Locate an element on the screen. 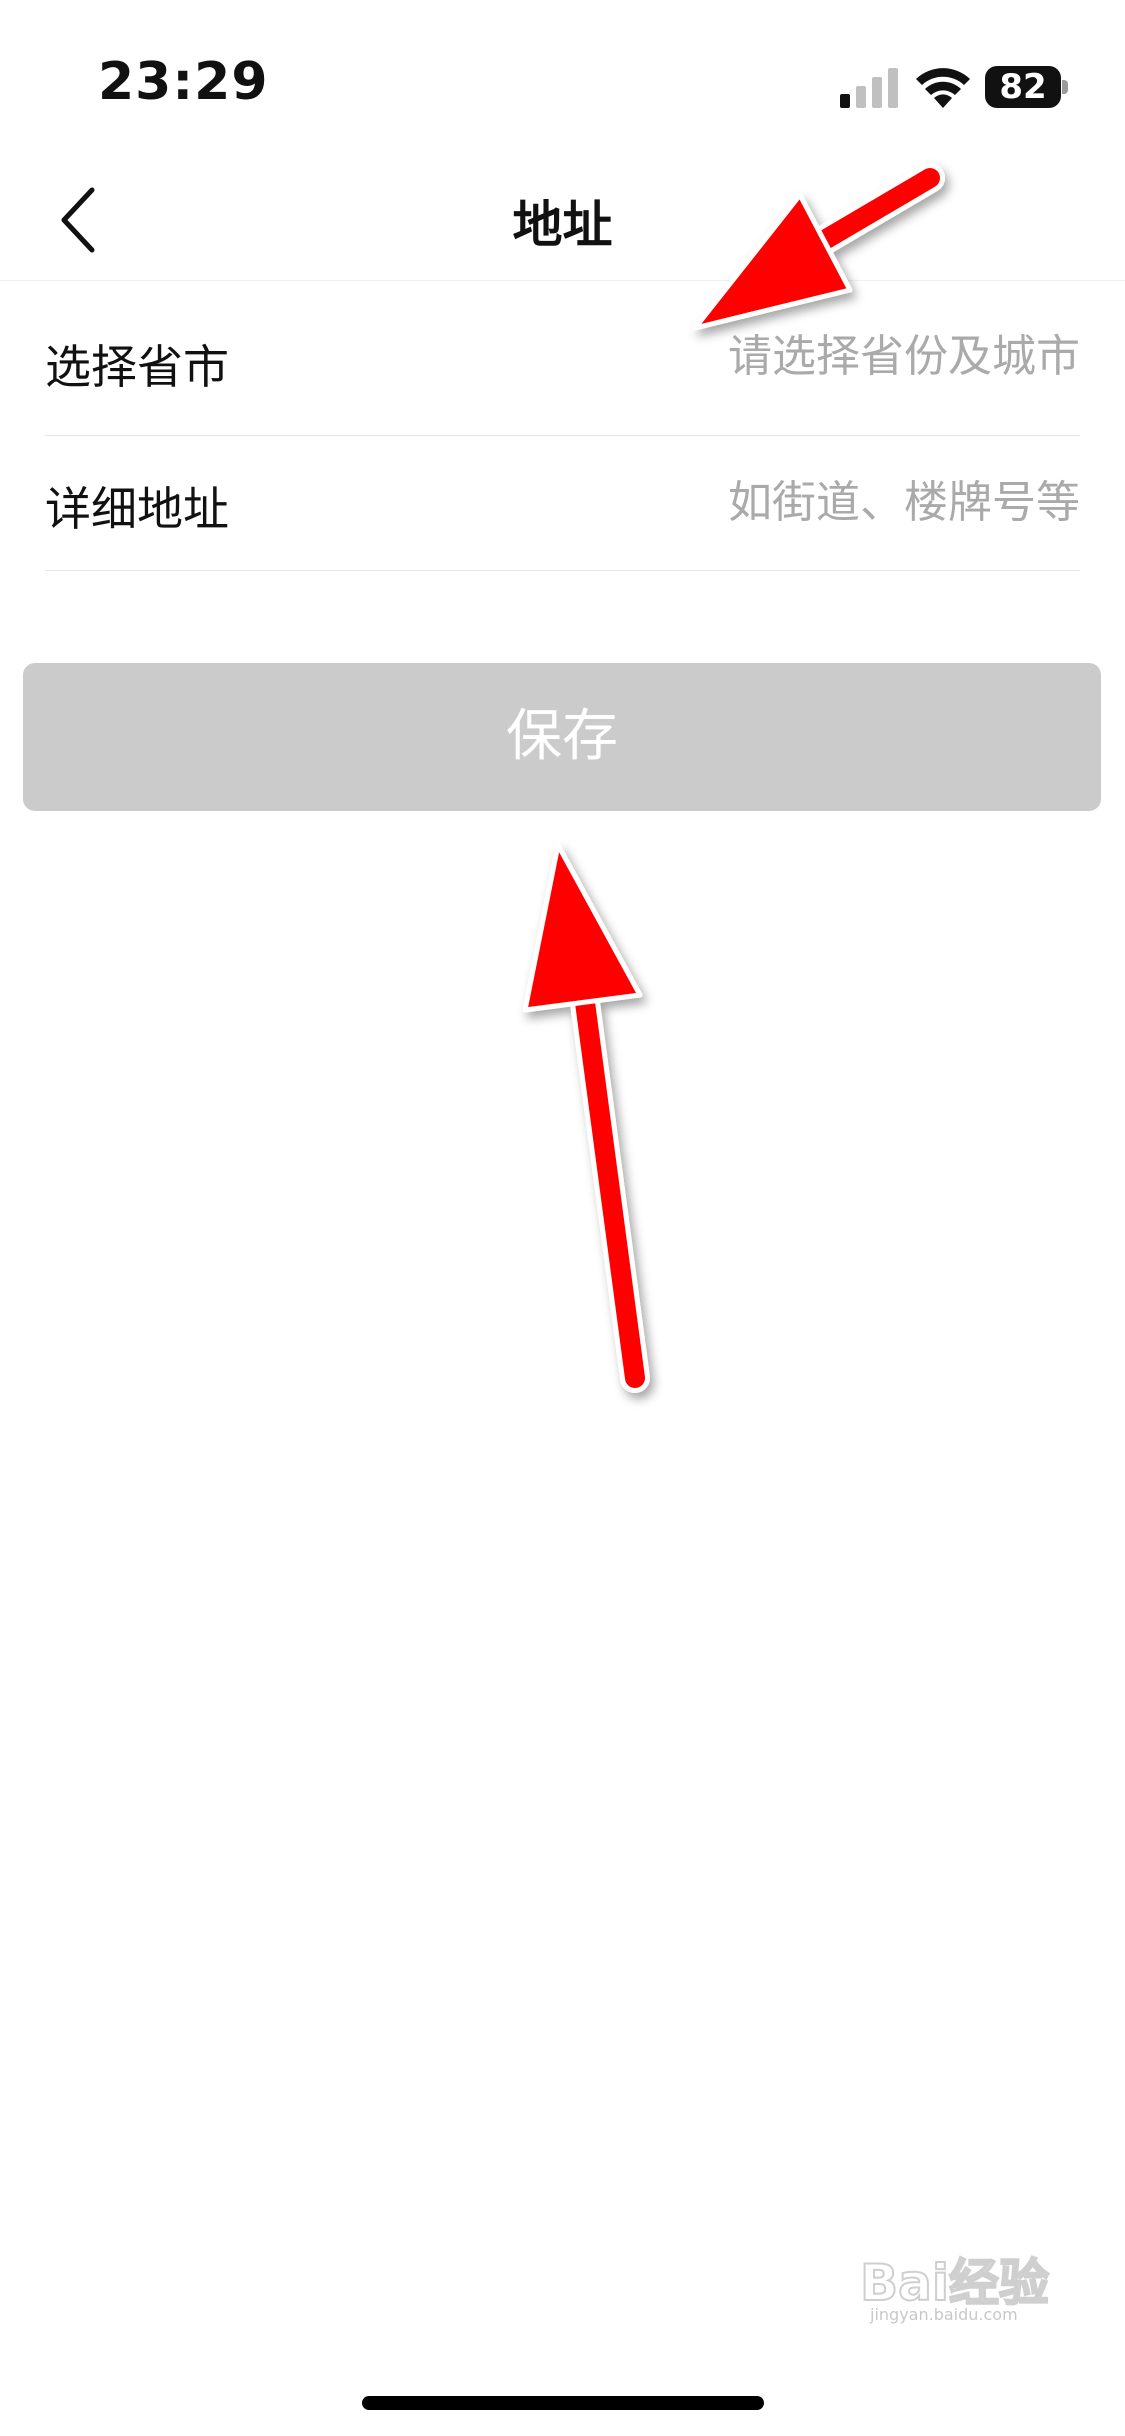  detail-address-row: 详细地址 is located at coordinates (562, 503).